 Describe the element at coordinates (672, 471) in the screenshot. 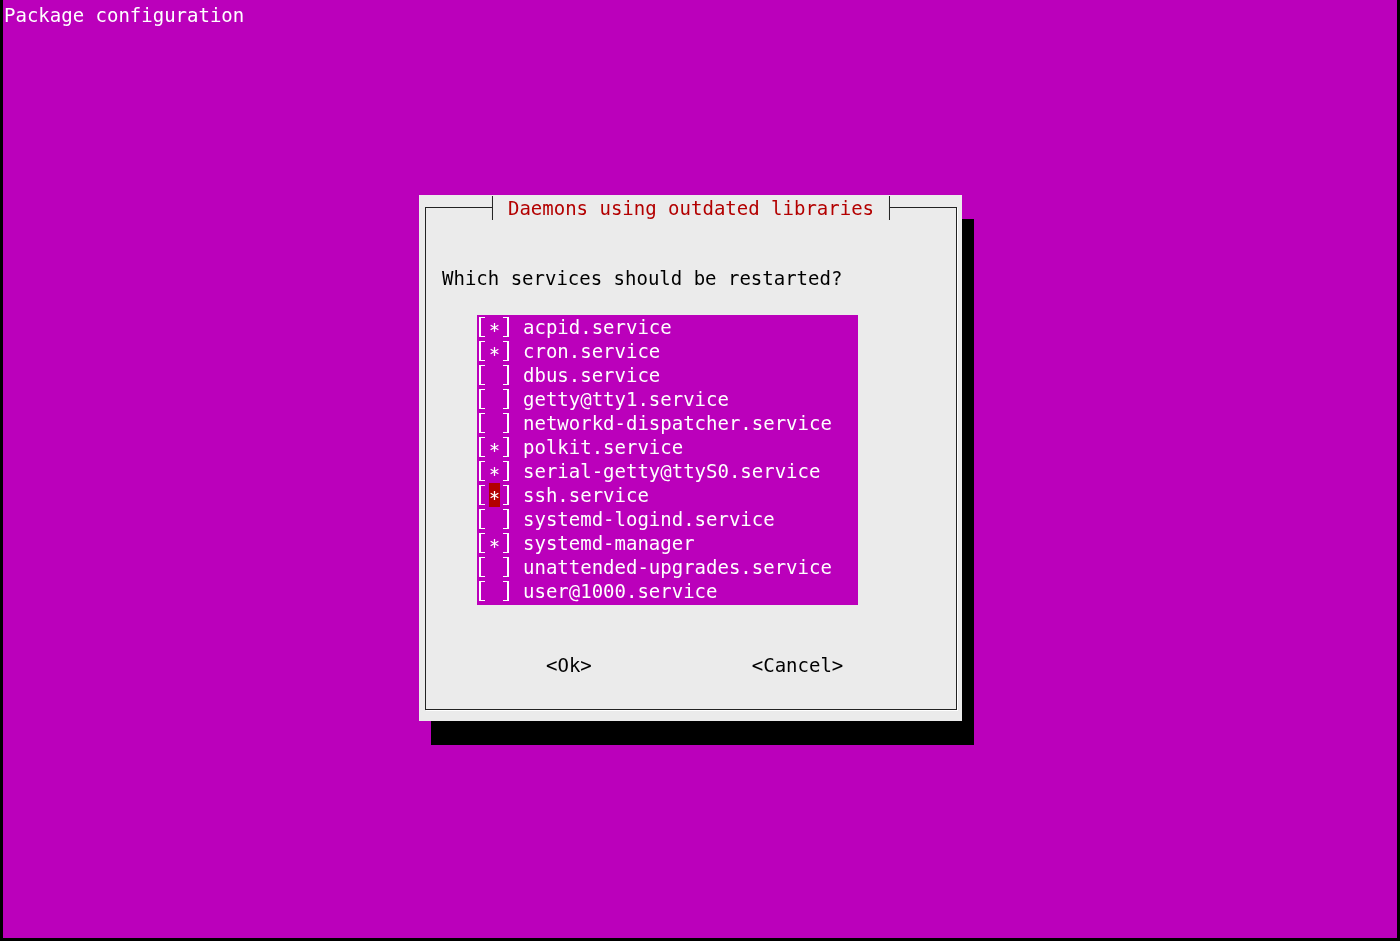

I see `service-label: serial-getty@ttyS0.service` at that location.